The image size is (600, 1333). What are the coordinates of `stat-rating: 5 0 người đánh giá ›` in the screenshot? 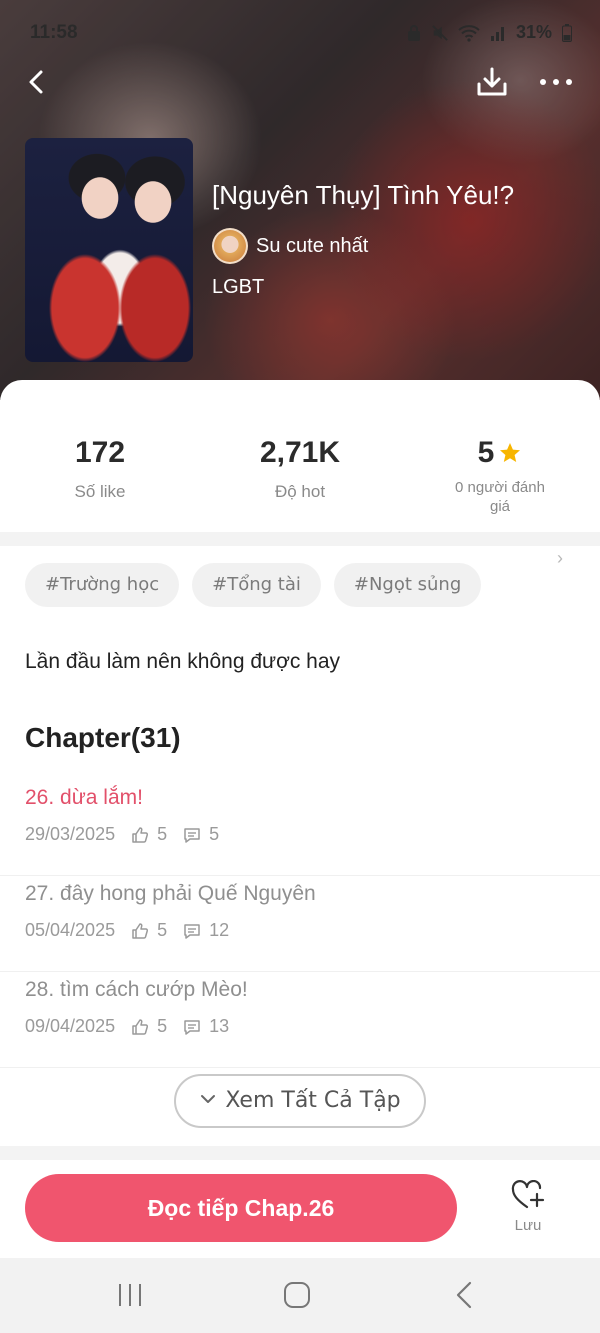 It's located at (500, 502).